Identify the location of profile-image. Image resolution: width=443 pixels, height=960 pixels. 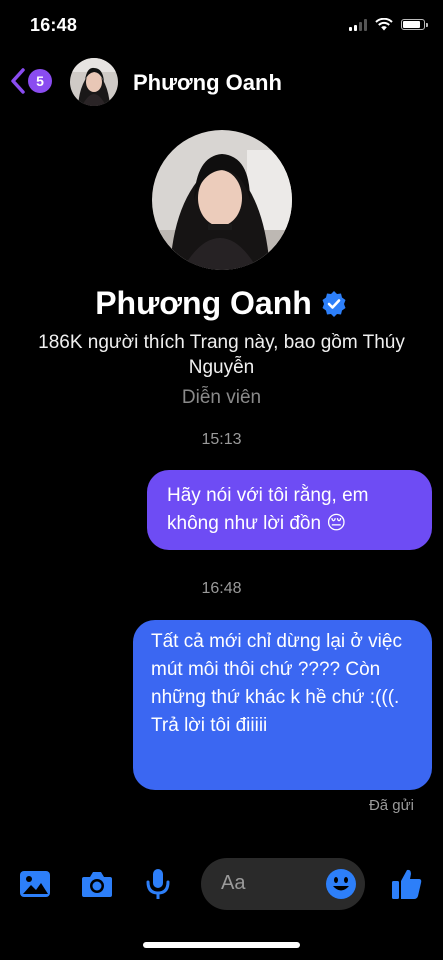
(222, 200).